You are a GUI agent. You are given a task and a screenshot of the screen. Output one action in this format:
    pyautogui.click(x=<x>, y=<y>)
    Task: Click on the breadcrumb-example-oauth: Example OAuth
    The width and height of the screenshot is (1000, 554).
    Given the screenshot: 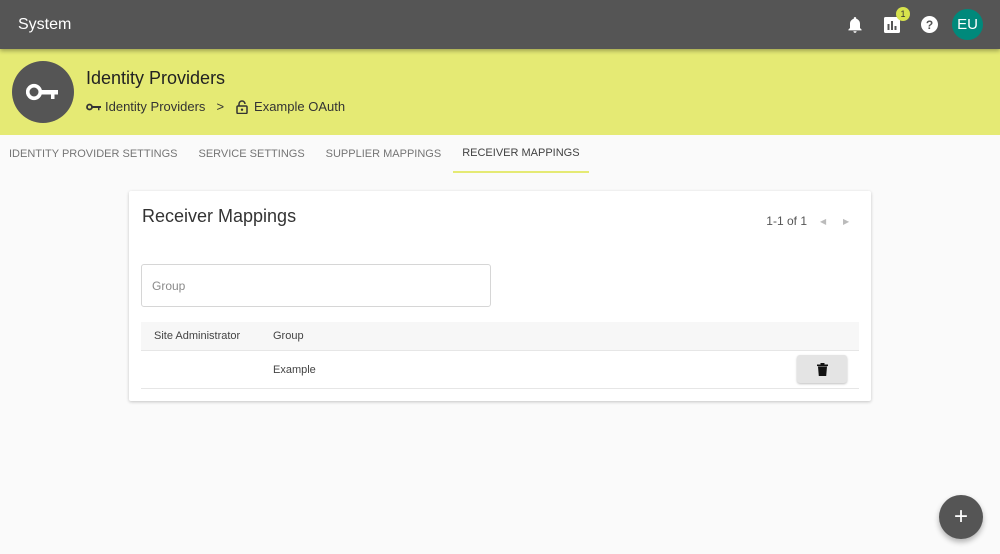 What is the action you would take?
    pyautogui.click(x=290, y=106)
    